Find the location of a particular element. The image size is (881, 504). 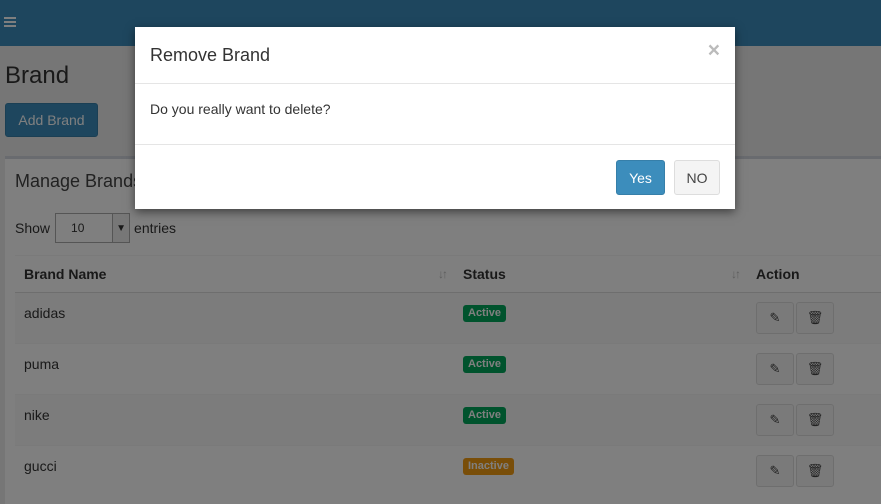

modal-title: Remove Brand is located at coordinates (210, 55).